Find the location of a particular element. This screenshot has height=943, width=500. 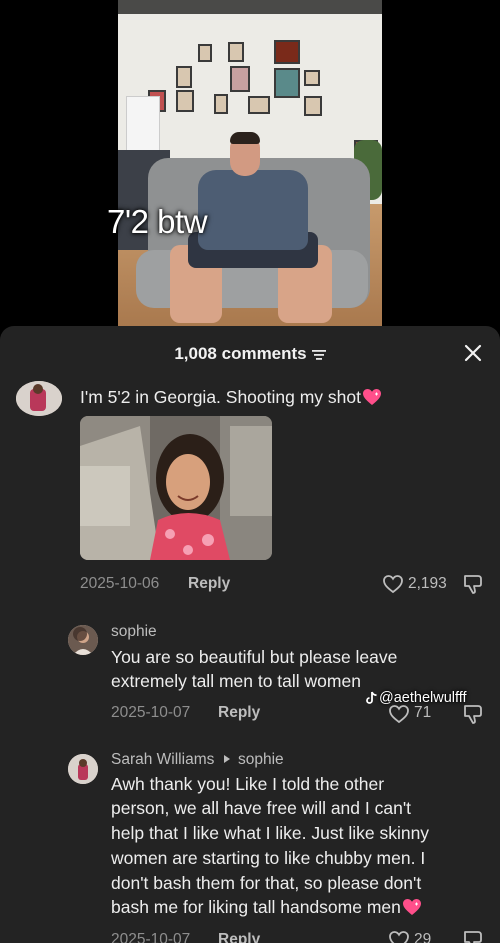

comment-date: 2025-10-06 is located at coordinates (120, 583).